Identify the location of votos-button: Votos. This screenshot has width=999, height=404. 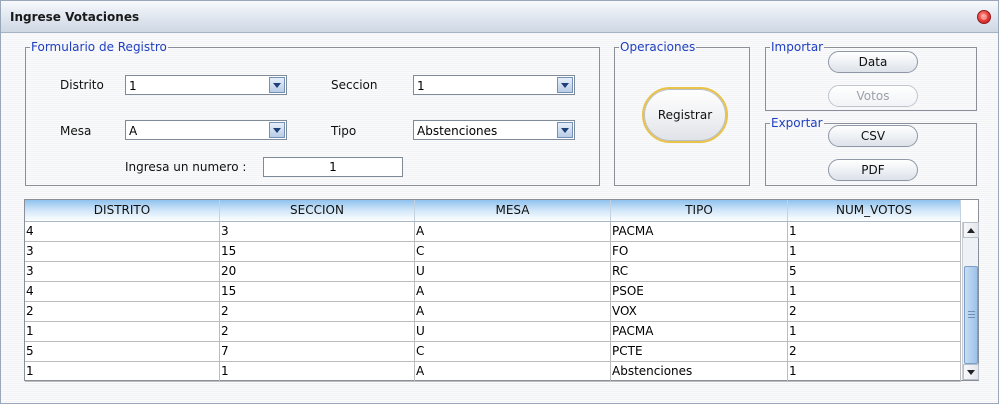
(873, 96).